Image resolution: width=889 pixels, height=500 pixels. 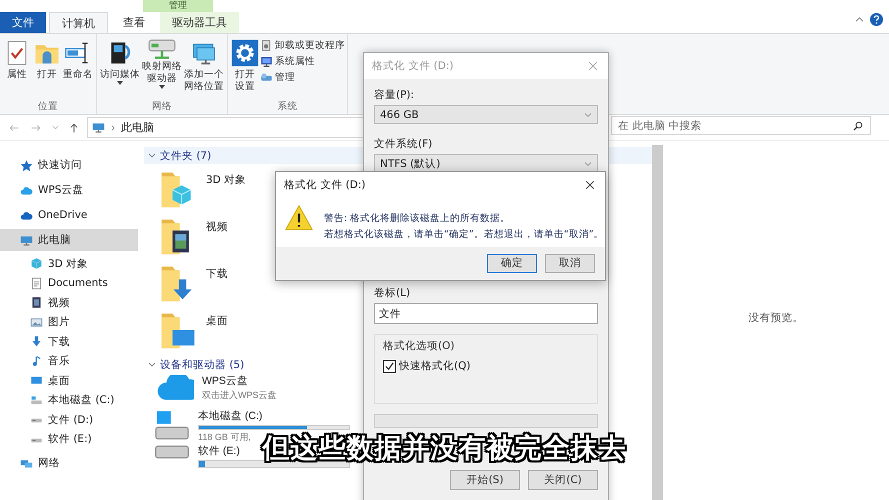 What do you see at coordinates (393, 293) in the screenshot?
I see `field-label: 卷标(L)` at bounding box center [393, 293].